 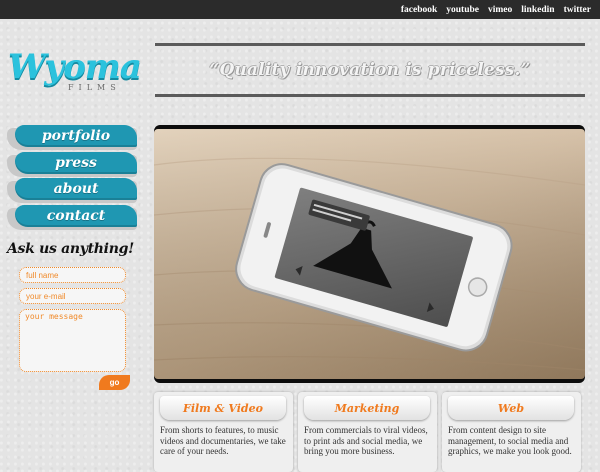 I want to click on main-nav: portfolio press about contact, so click(x=72, y=178).